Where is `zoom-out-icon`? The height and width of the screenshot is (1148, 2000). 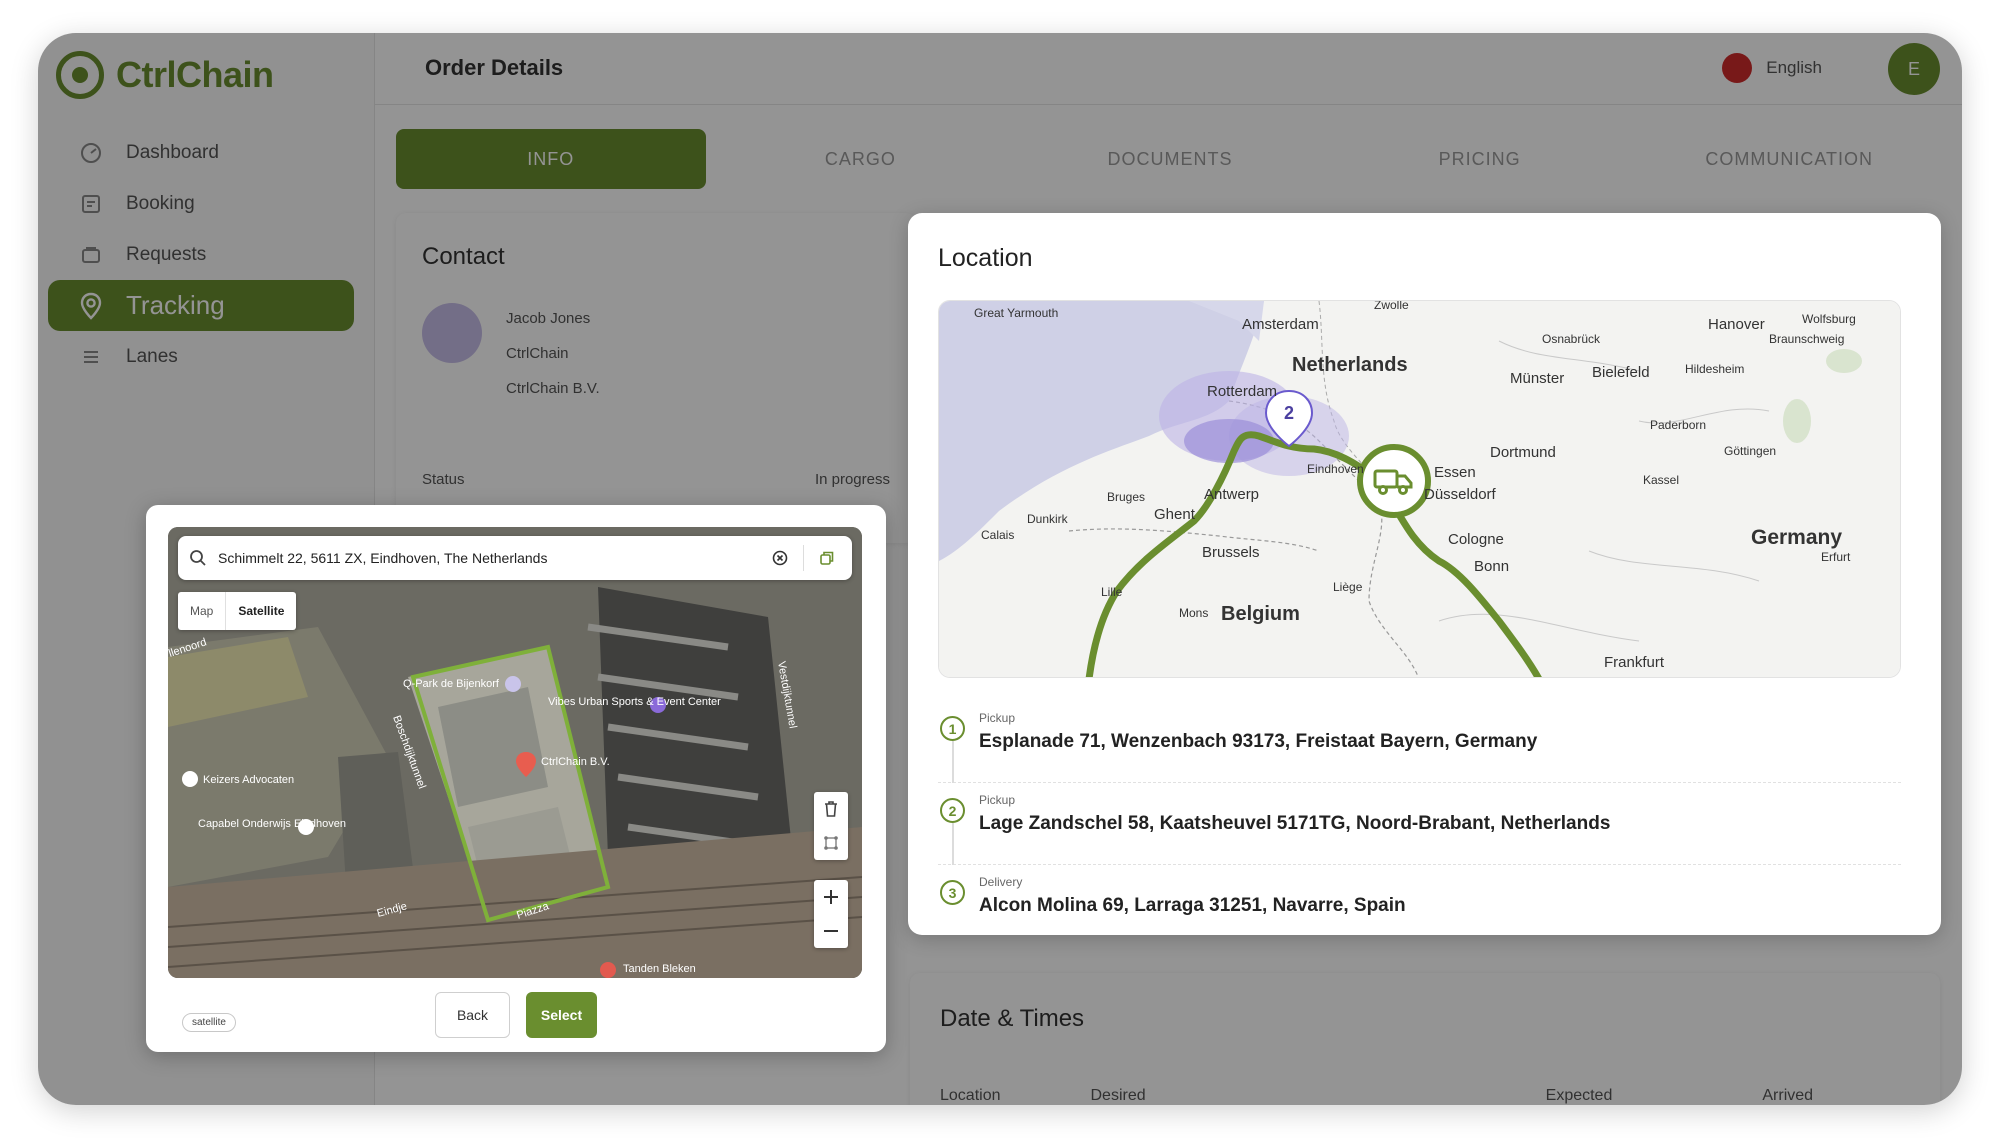 zoom-out-icon is located at coordinates (831, 931).